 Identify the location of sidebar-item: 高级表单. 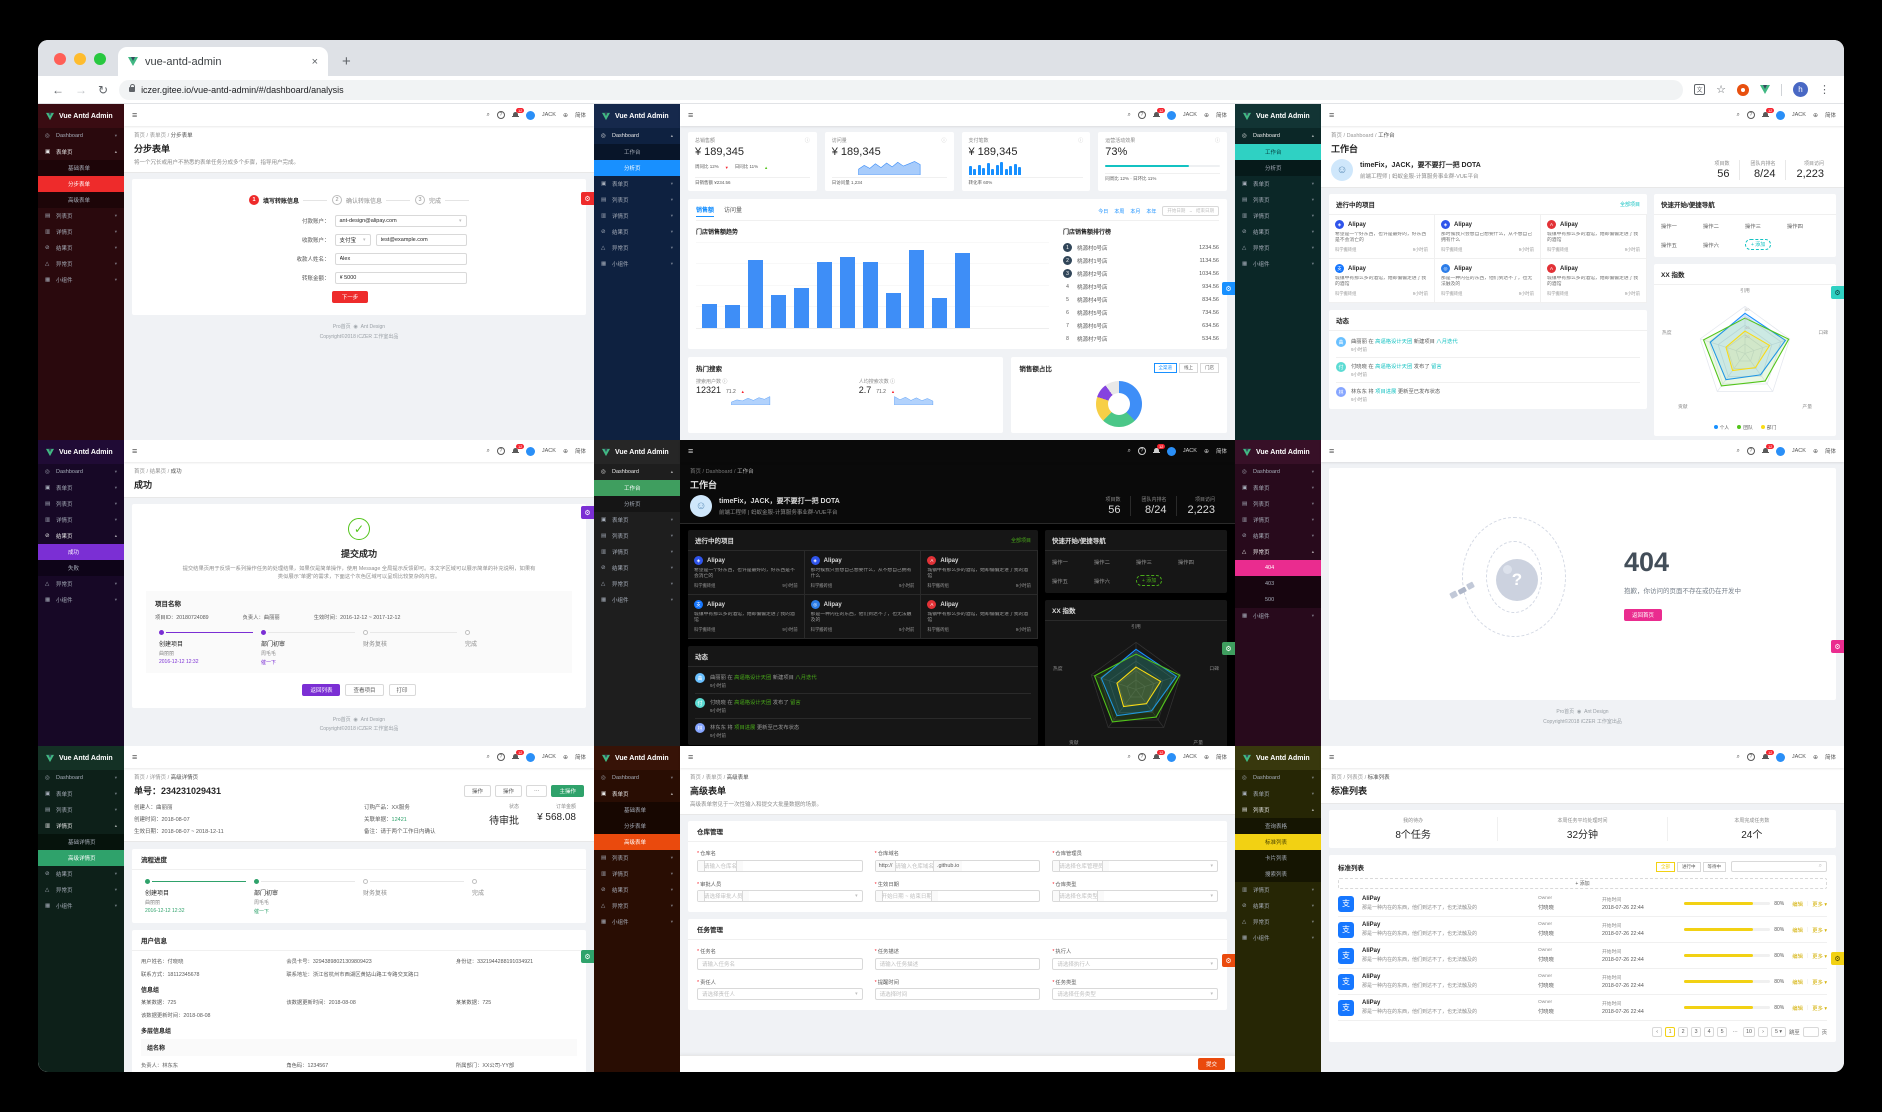
(81, 200).